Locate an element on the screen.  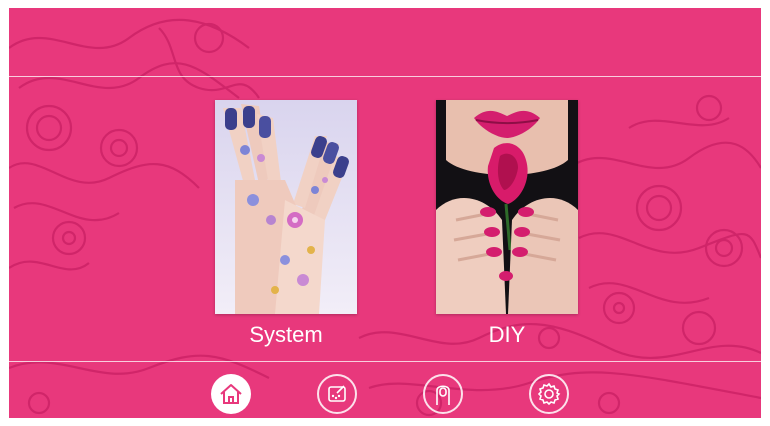
nav-nail-button is located at coordinates (443, 394).